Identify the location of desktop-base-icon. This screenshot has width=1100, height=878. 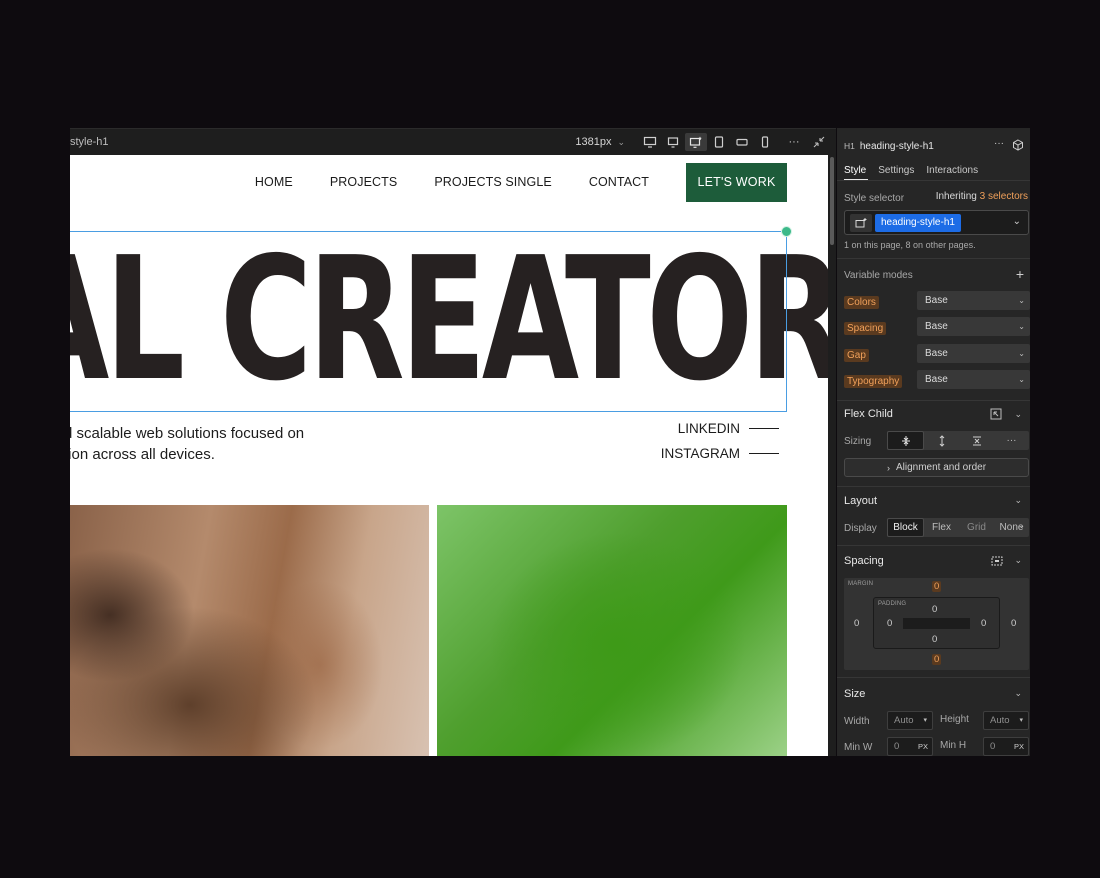
(696, 142).